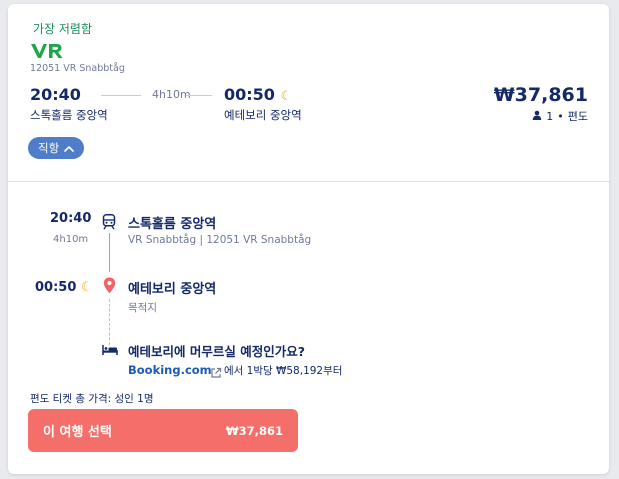 The width and height of the screenshot is (619, 479). I want to click on departure-station: 스톡홀름 중앙역, so click(69, 115).